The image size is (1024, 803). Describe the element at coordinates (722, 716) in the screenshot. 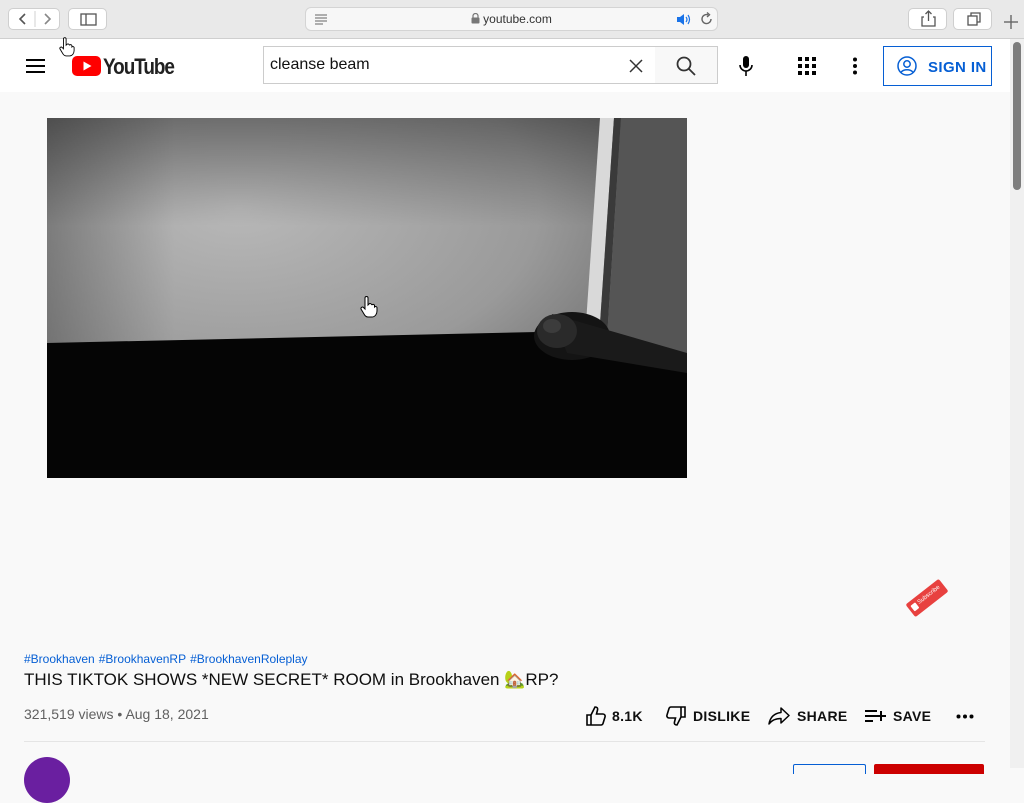

I see `dislike-label: DISLIKE` at that location.